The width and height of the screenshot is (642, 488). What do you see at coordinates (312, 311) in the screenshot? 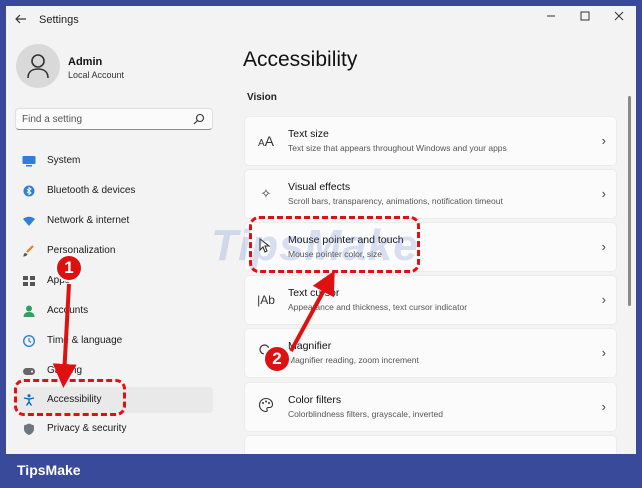
I see `arrow-step2` at bounding box center [312, 311].